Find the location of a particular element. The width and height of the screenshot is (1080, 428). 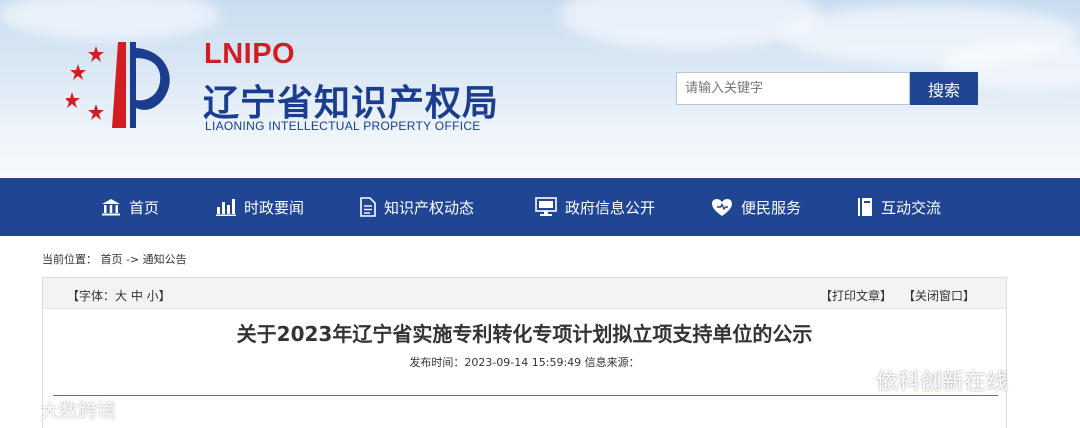

book-icon is located at coordinates (865, 207).